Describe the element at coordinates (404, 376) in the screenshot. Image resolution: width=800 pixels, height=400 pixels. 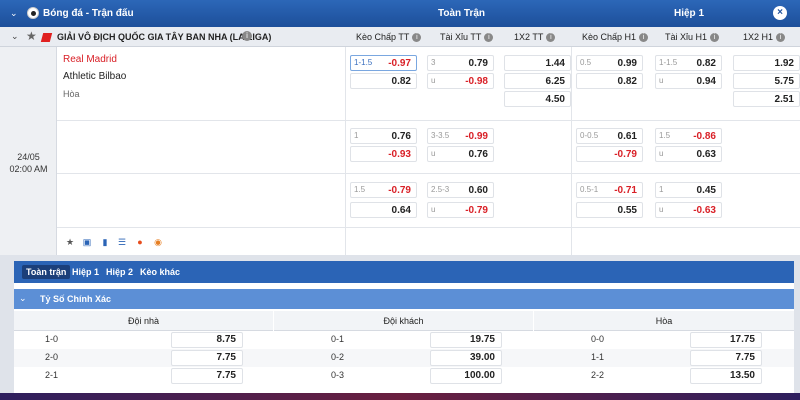
I see `score-row: 2-1 7.75 0-3 100.00 2-2 13.50` at that location.